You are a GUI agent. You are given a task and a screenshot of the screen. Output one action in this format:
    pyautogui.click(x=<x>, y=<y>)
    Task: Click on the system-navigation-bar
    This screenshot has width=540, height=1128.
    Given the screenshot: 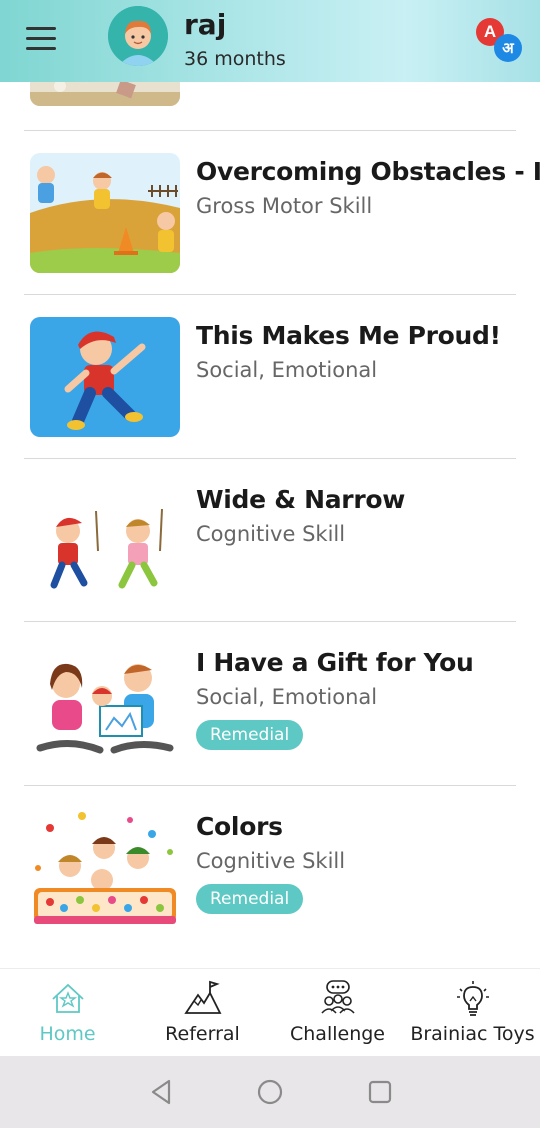 What is the action you would take?
    pyautogui.click(x=270, y=1092)
    